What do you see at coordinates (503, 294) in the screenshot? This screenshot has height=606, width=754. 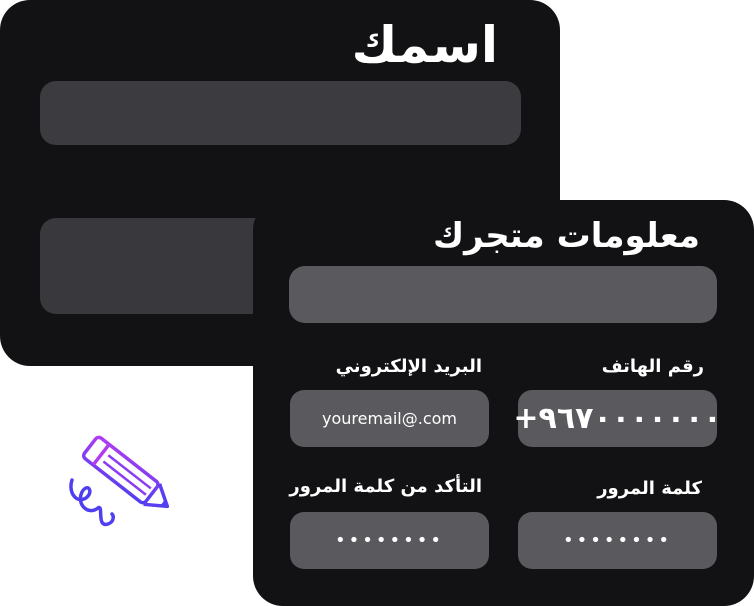 I see `store-name-input` at bounding box center [503, 294].